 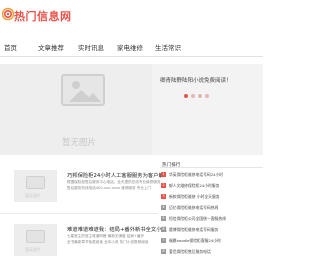 I want to click on ranking-item: 4 迈亿保险柜维修电话号码热线, so click(x=211, y=208).